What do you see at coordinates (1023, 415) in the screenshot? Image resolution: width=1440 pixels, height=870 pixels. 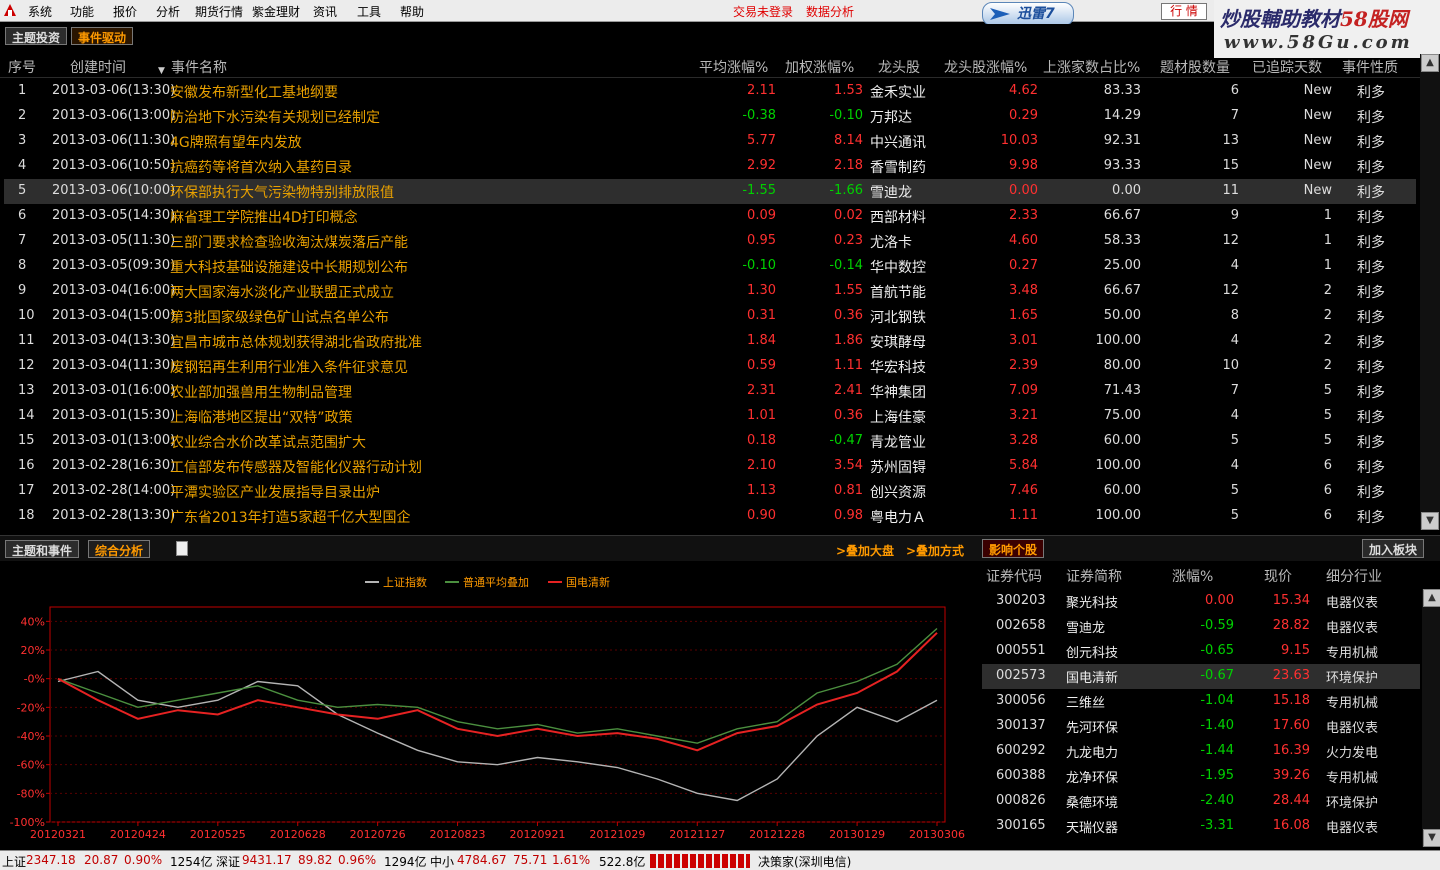 I see `row-leader-pct: 3.21` at bounding box center [1023, 415].